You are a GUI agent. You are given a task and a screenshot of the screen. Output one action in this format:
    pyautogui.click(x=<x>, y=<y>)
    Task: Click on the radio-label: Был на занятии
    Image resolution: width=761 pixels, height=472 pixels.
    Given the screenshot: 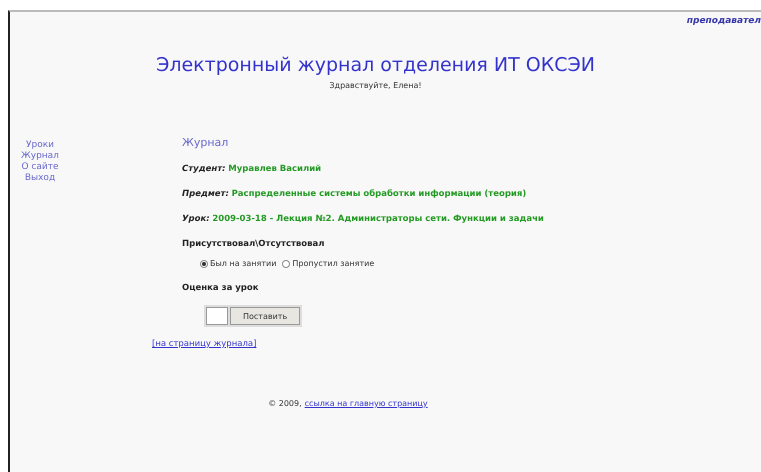 What is the action you would take?
    pyautogui.click(x=243, y=263)
    